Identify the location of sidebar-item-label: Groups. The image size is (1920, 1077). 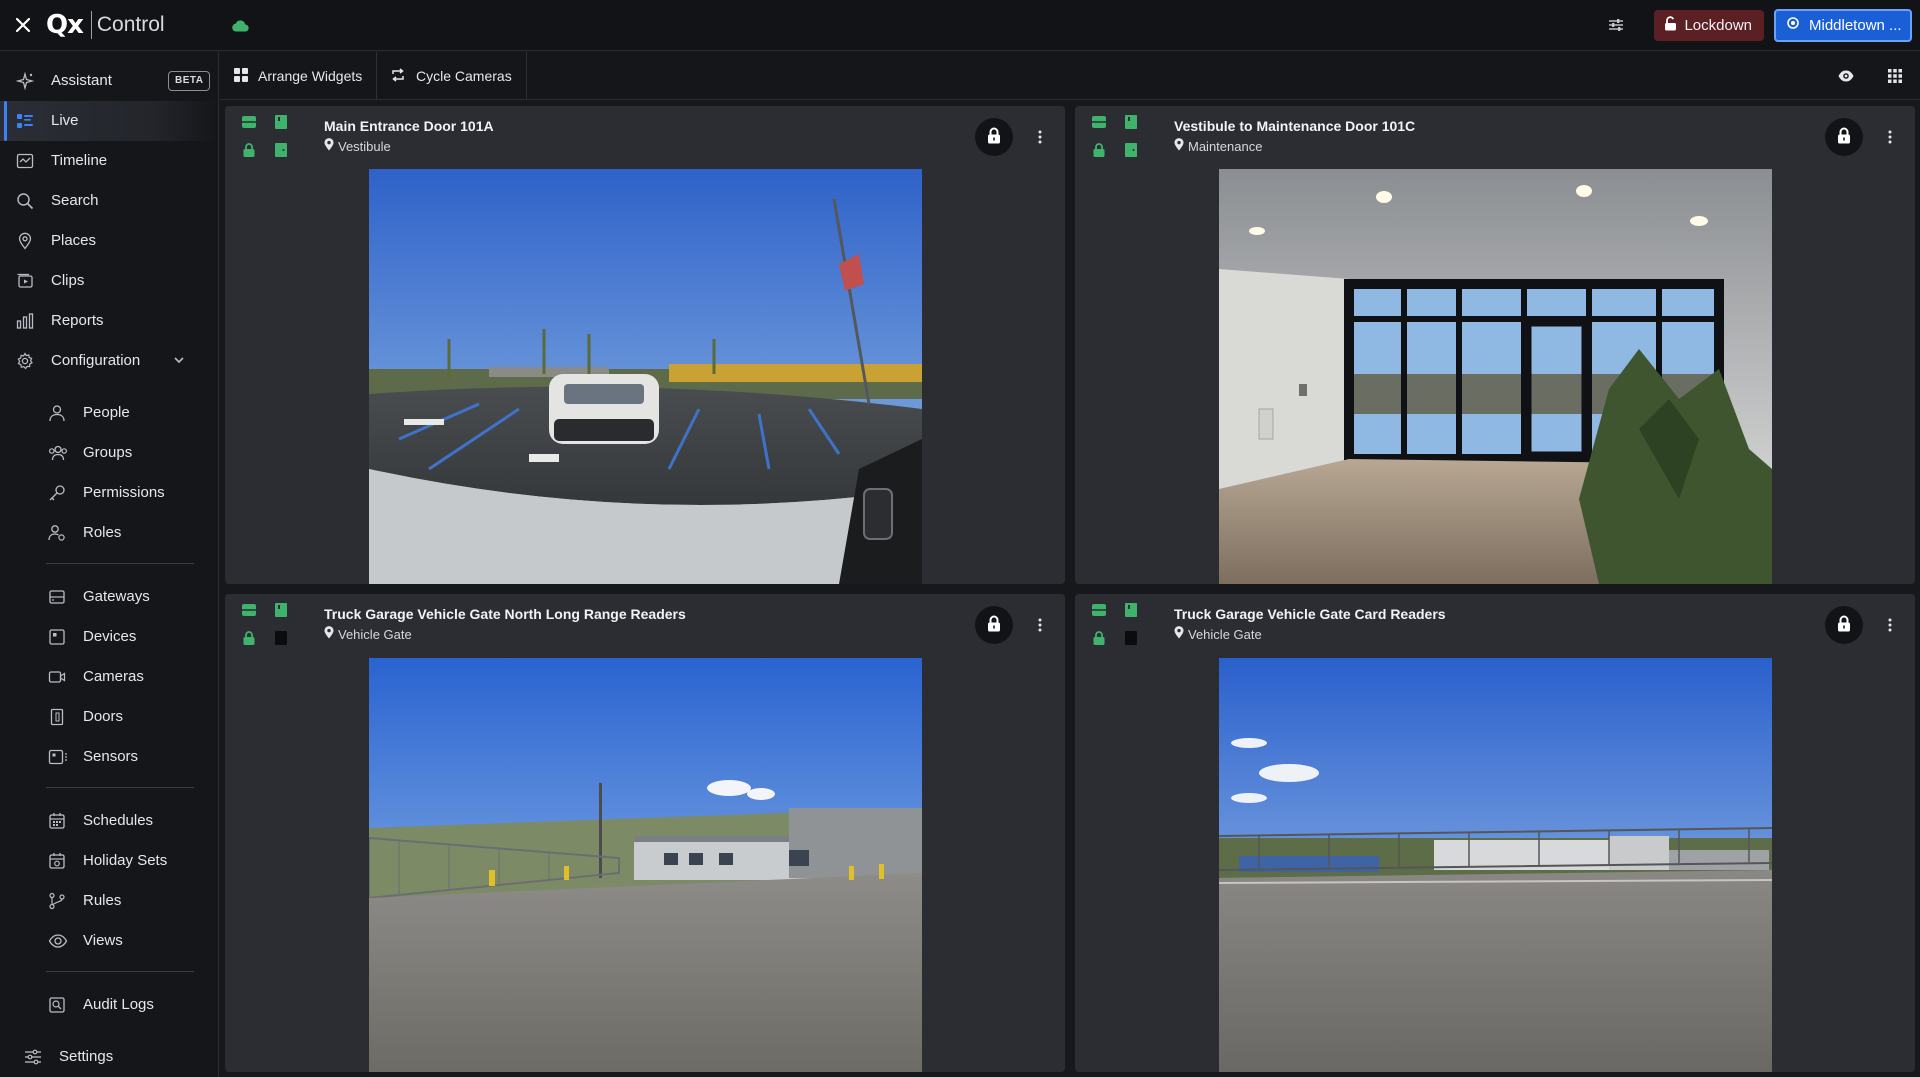
(108, 452).